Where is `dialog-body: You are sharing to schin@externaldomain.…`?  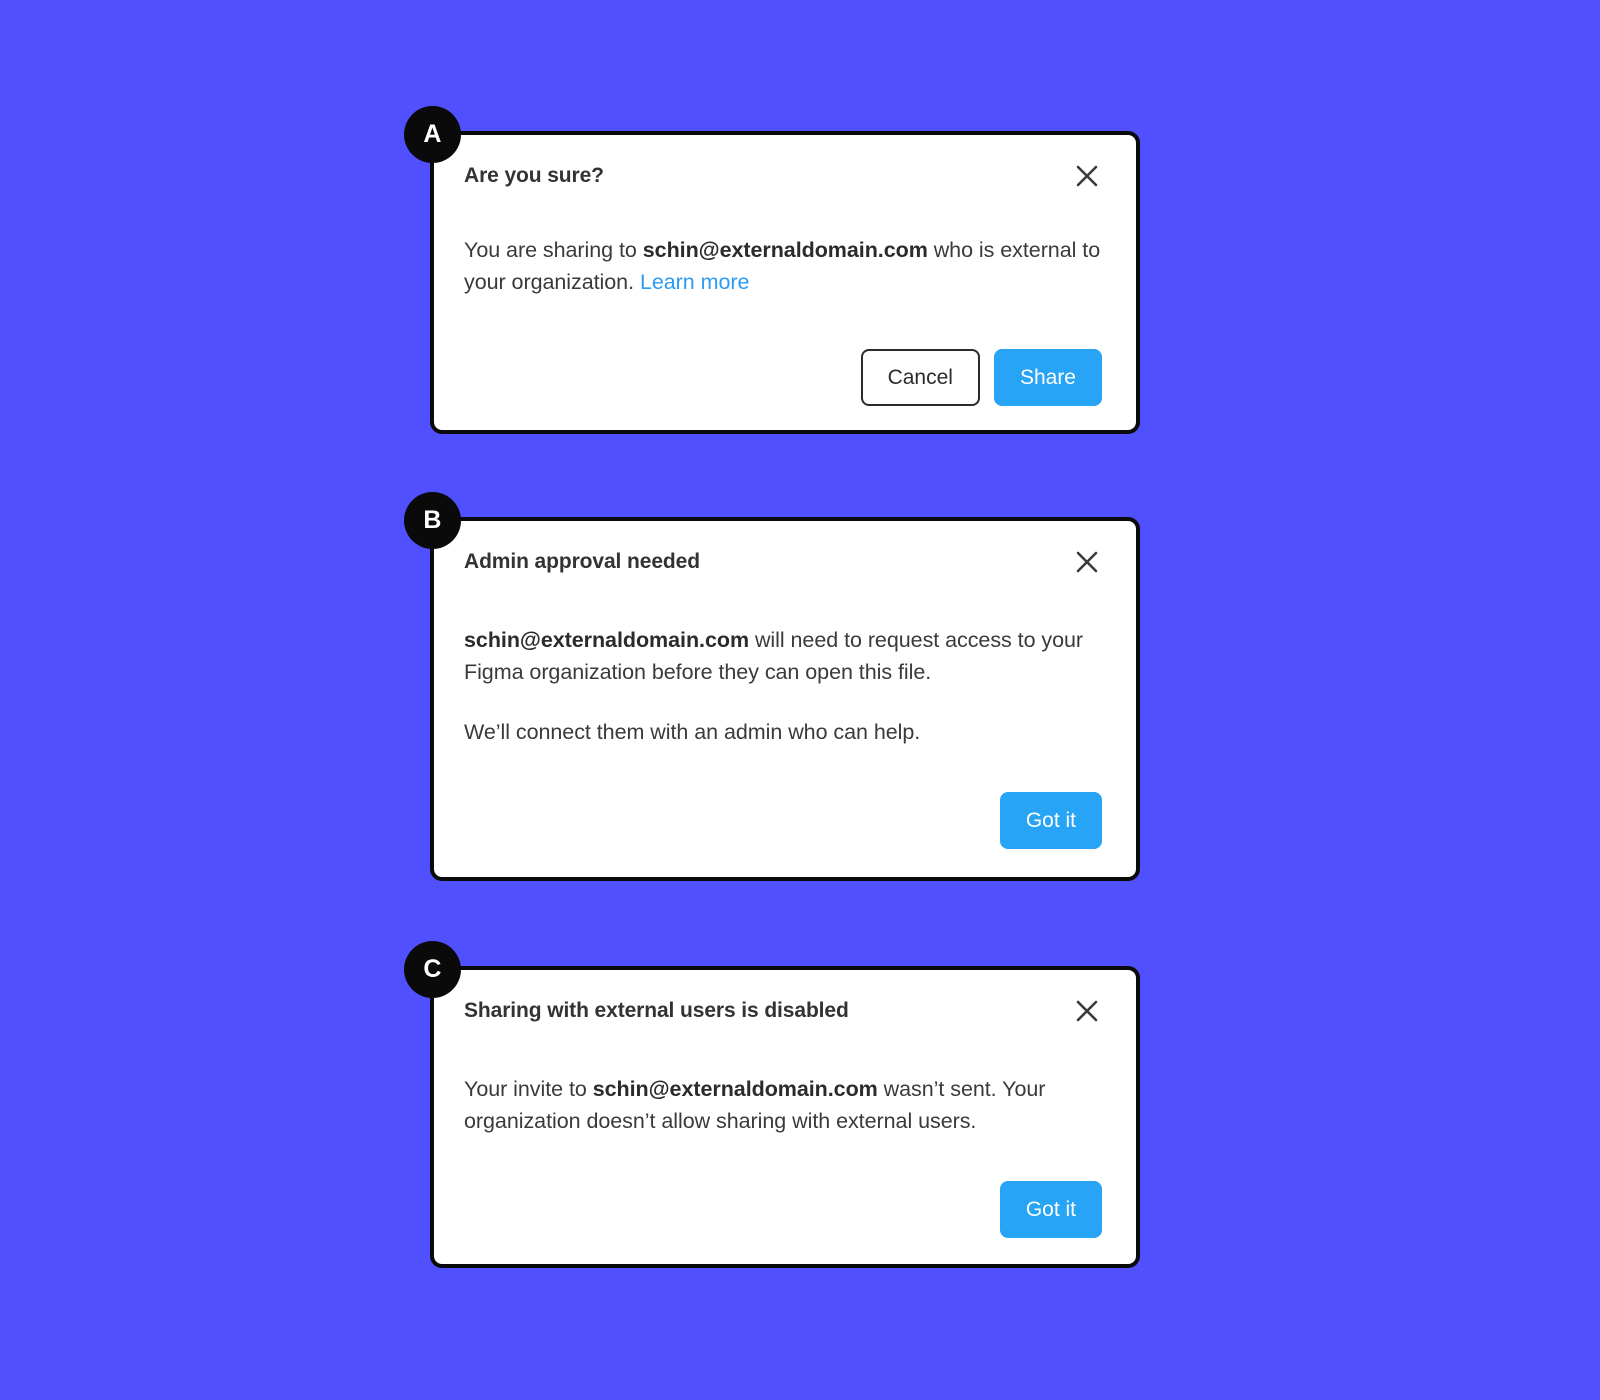
dialog-body: You are sharing to schin@externaldomain.… is located at coordinates (783, 267).